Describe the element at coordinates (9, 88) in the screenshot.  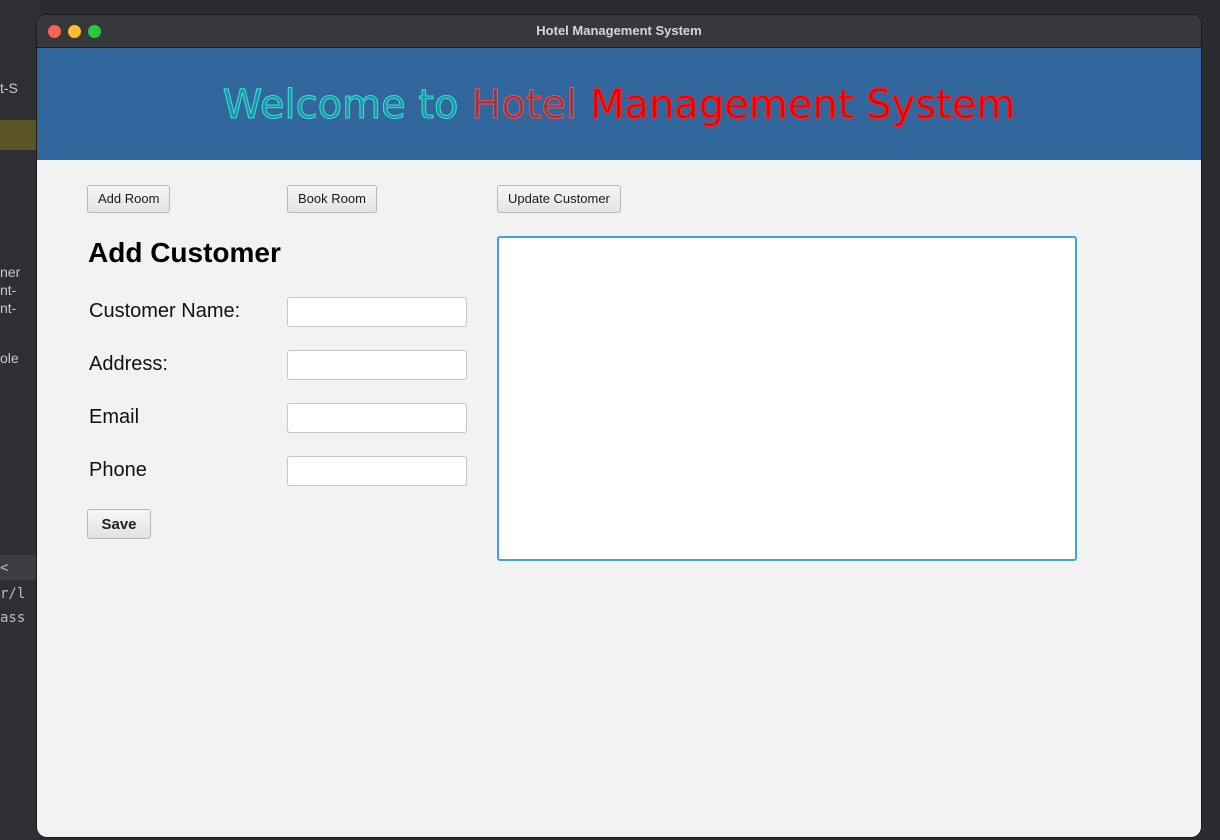
I see `background-text: t-S` at that location.